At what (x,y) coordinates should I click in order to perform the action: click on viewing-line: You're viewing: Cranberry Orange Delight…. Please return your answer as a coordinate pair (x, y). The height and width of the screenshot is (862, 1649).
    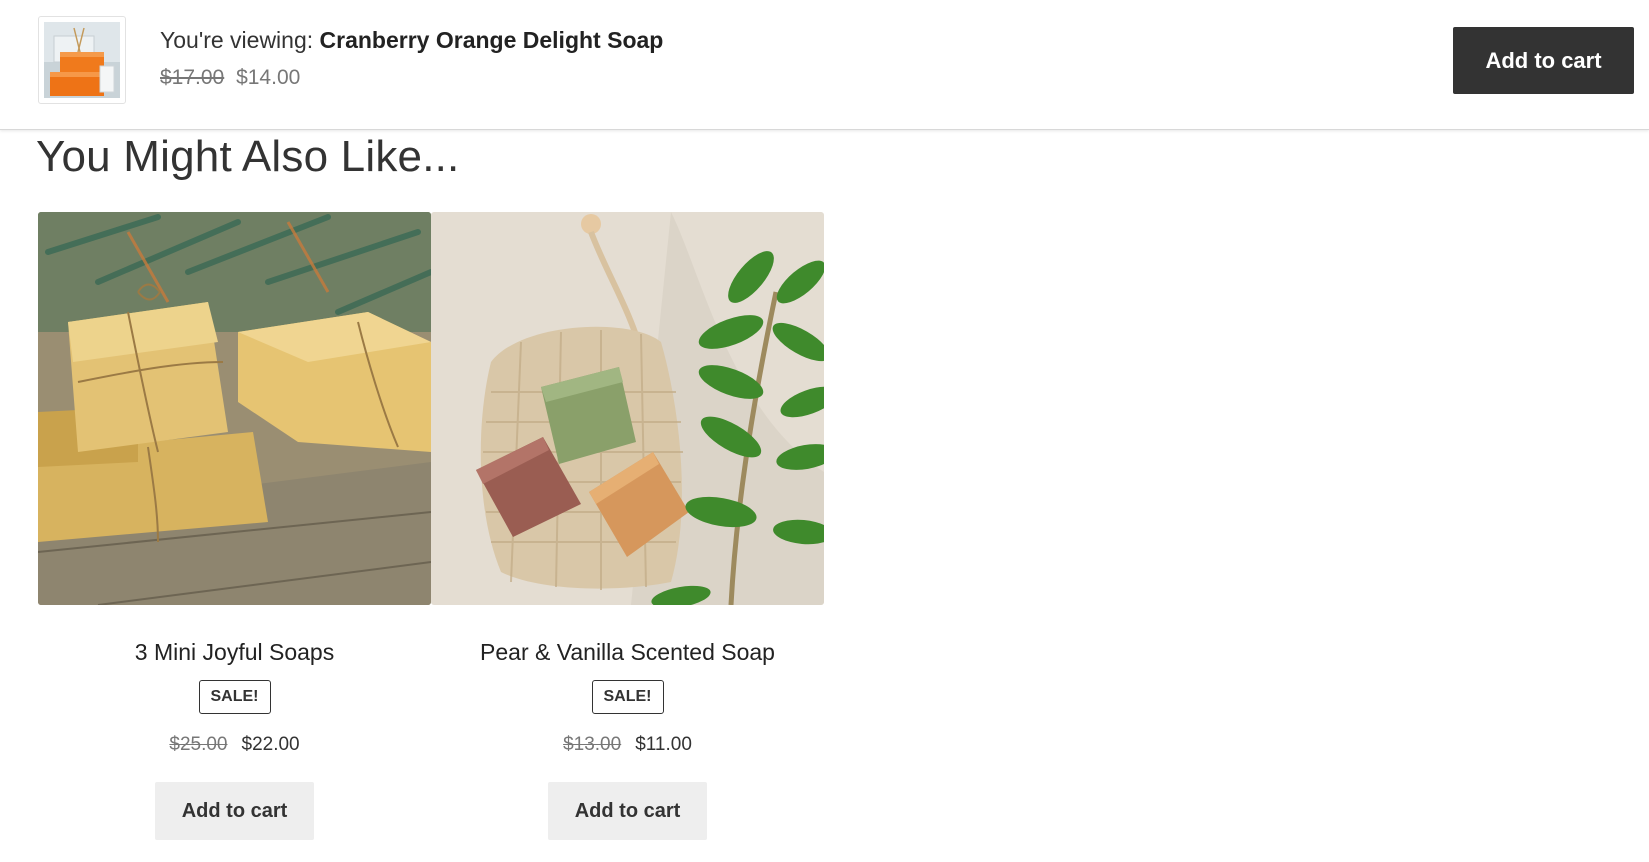
    Looking at the image, I should click on (411, 40).